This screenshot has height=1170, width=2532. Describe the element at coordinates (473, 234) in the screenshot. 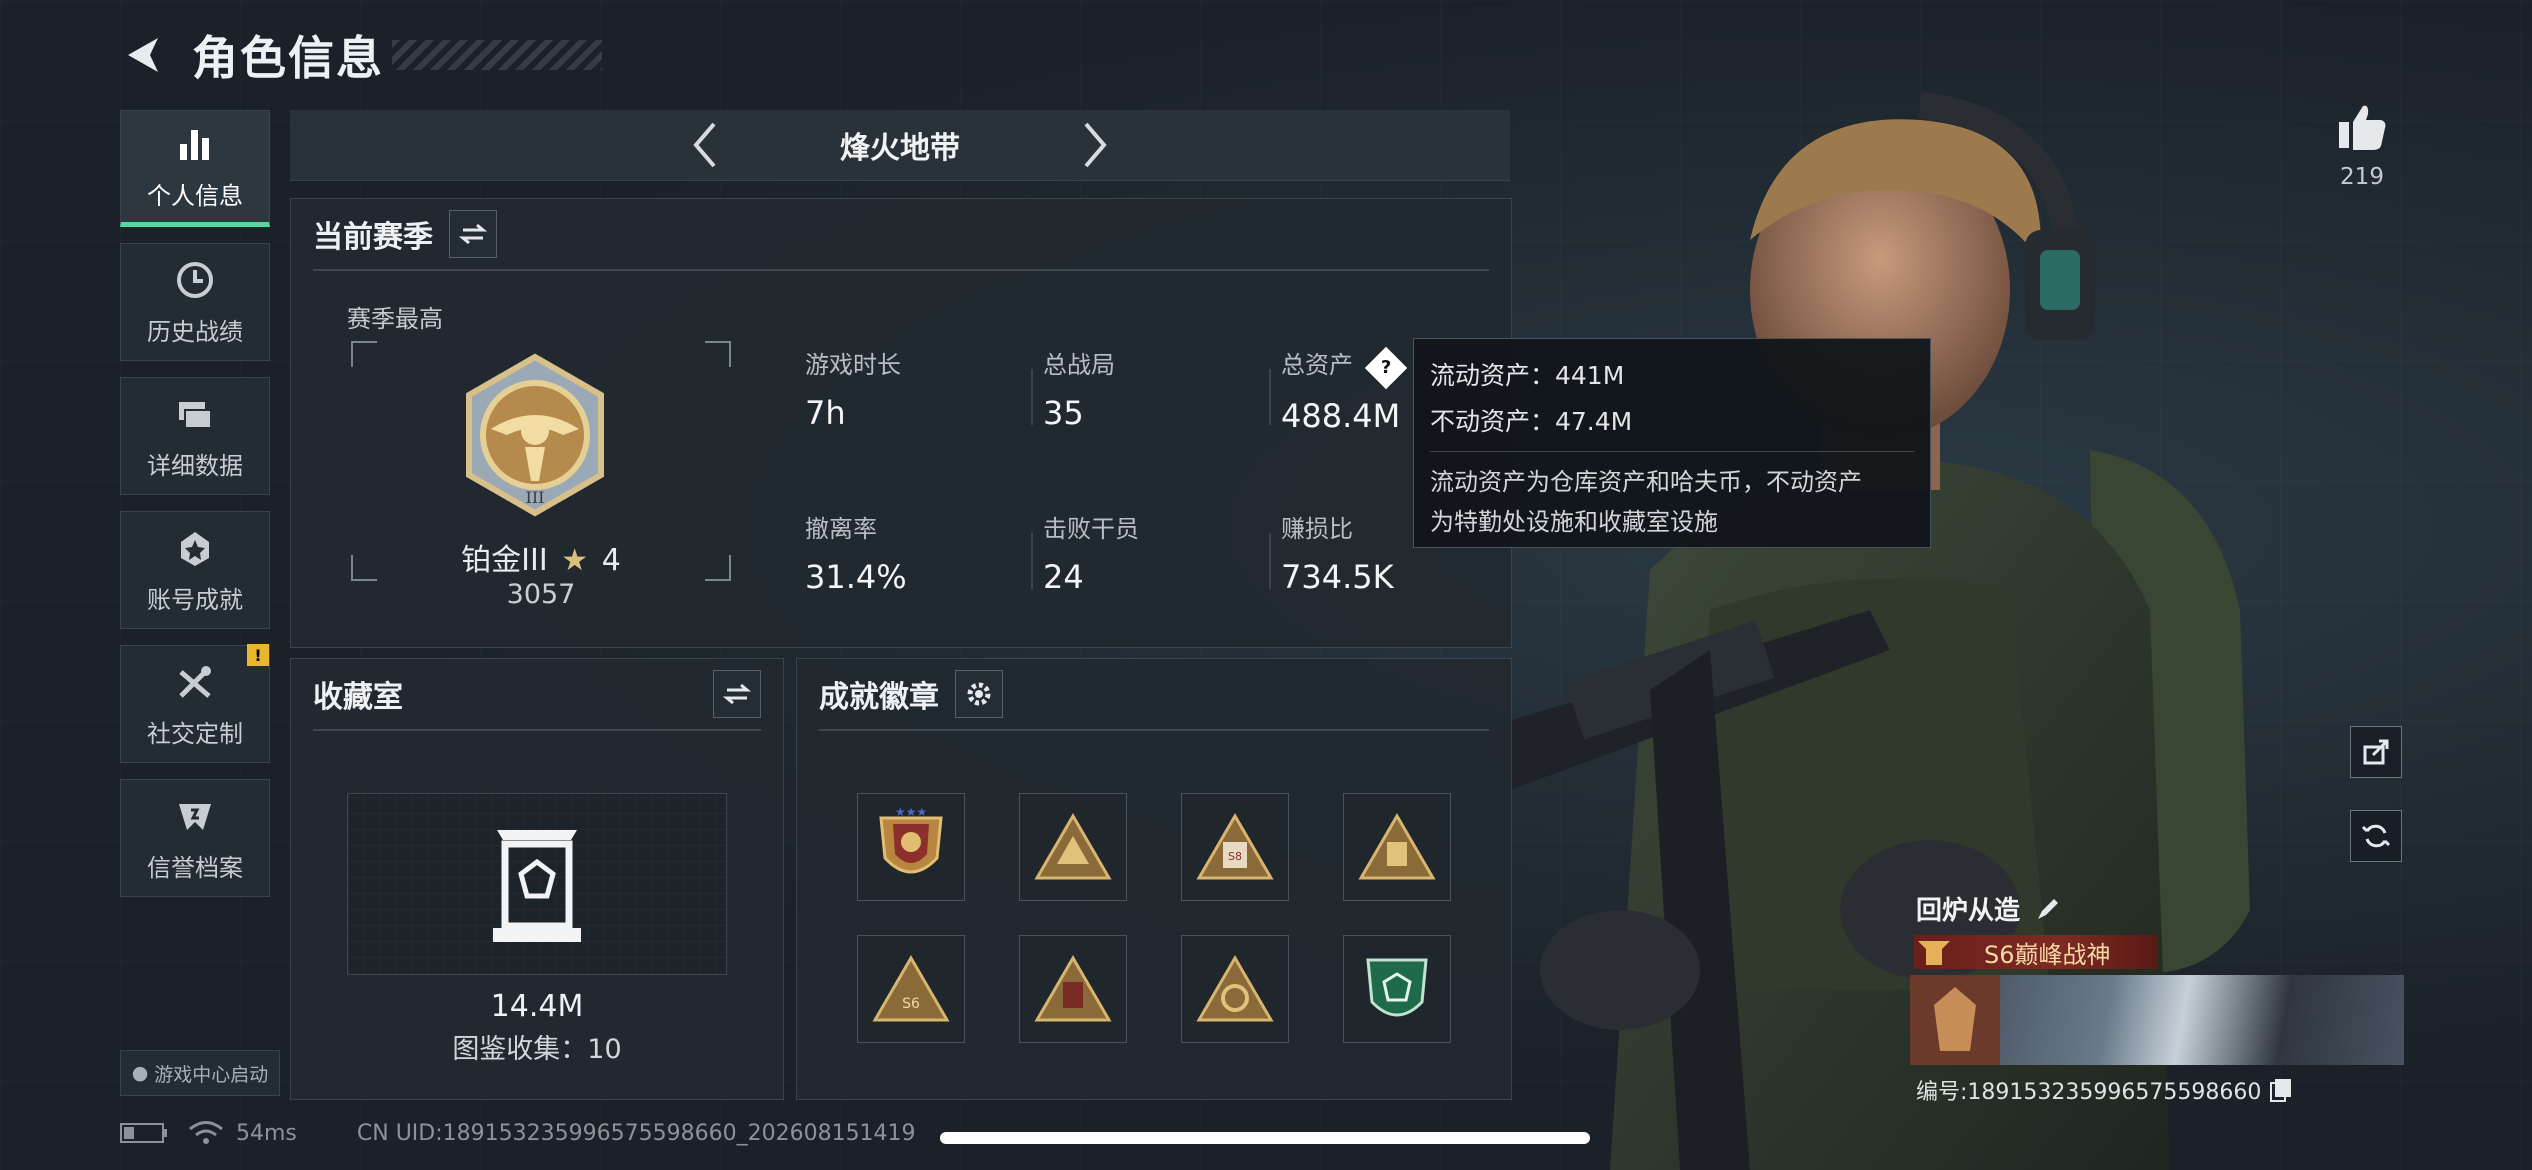

I see `swap-season-button` at that location.